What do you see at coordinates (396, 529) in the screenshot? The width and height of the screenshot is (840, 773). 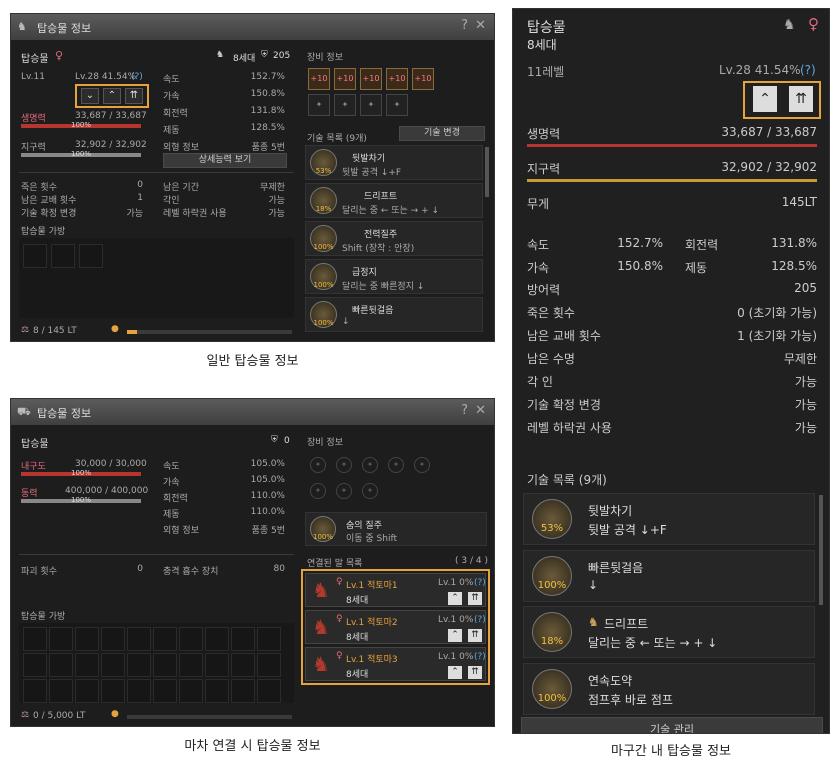 I see `skill-item: 100% 숨의 질주 이동 중 Shift` at bounding box center [396, 529].